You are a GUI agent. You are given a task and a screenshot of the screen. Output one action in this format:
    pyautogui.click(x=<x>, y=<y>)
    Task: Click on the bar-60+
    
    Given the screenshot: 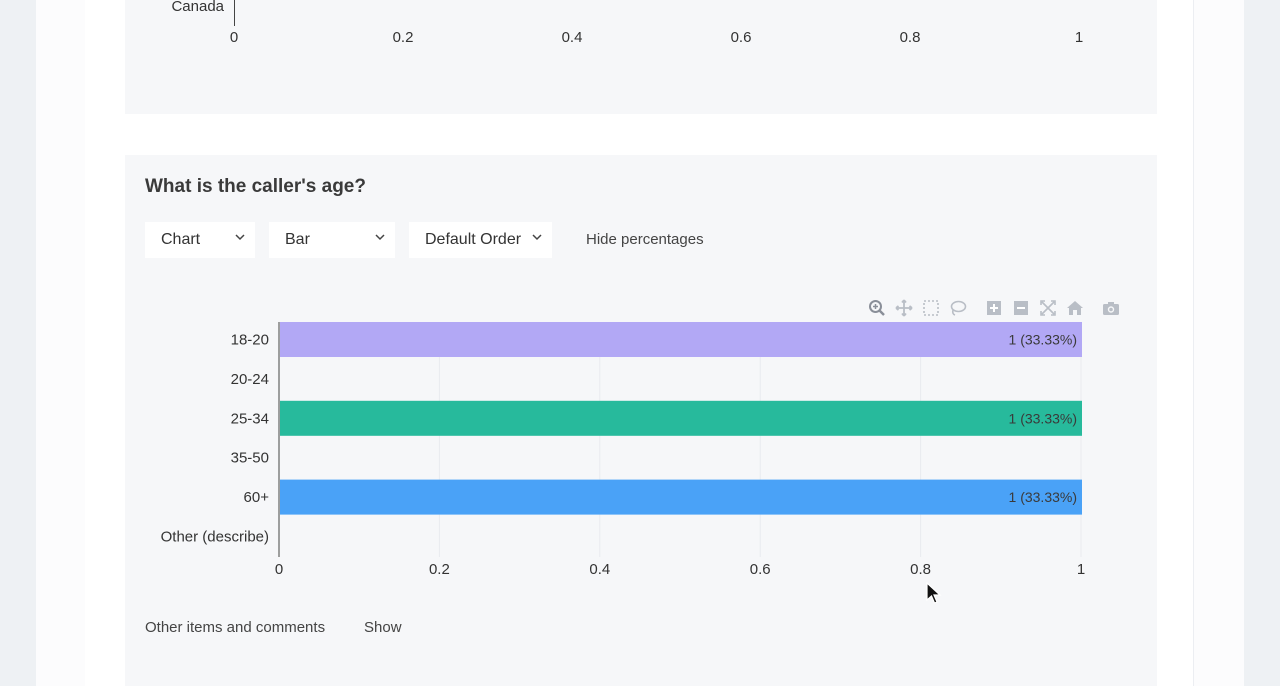 What is the action you would take?
    pyautogui.click(x=681, y=497)
    